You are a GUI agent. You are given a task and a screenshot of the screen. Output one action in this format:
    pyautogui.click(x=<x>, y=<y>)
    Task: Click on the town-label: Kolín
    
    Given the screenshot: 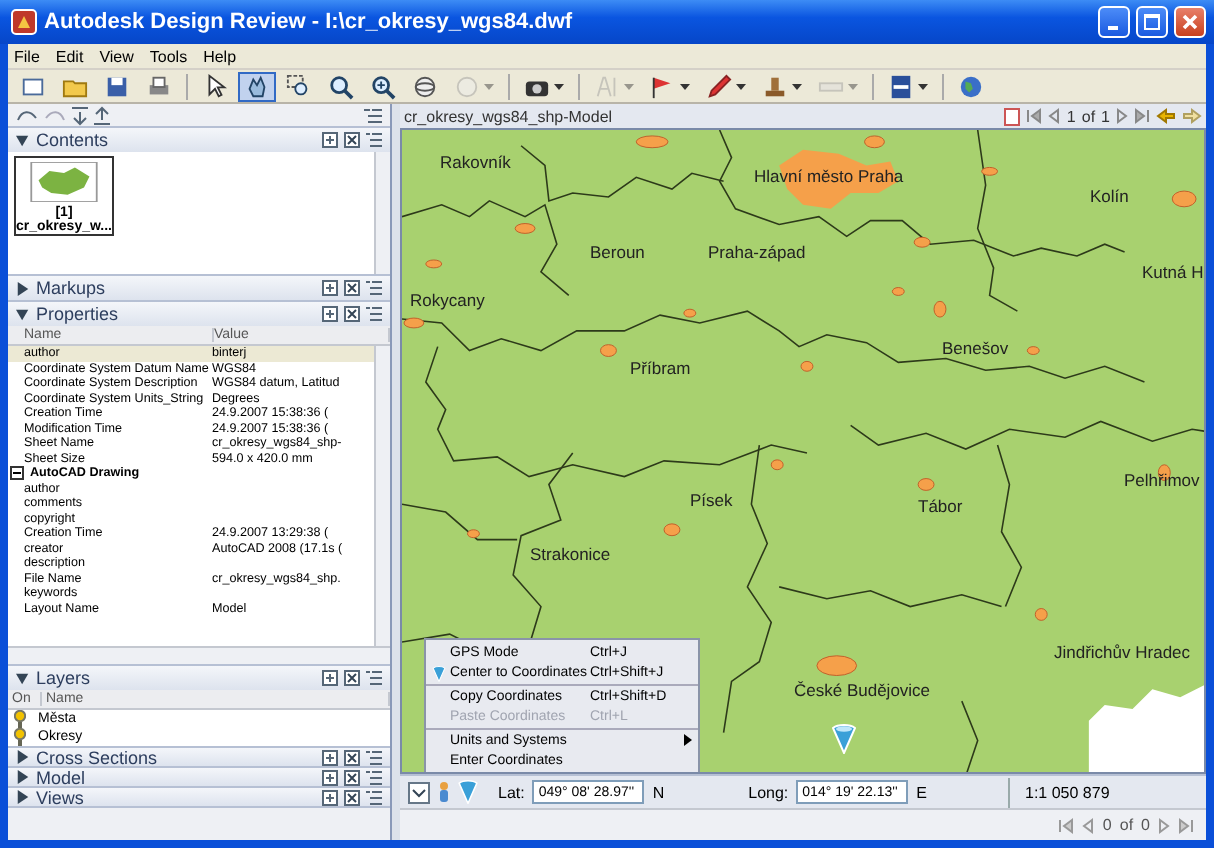 What is the action you would take?
    pyautogui.click(x=1109, y=196)
    